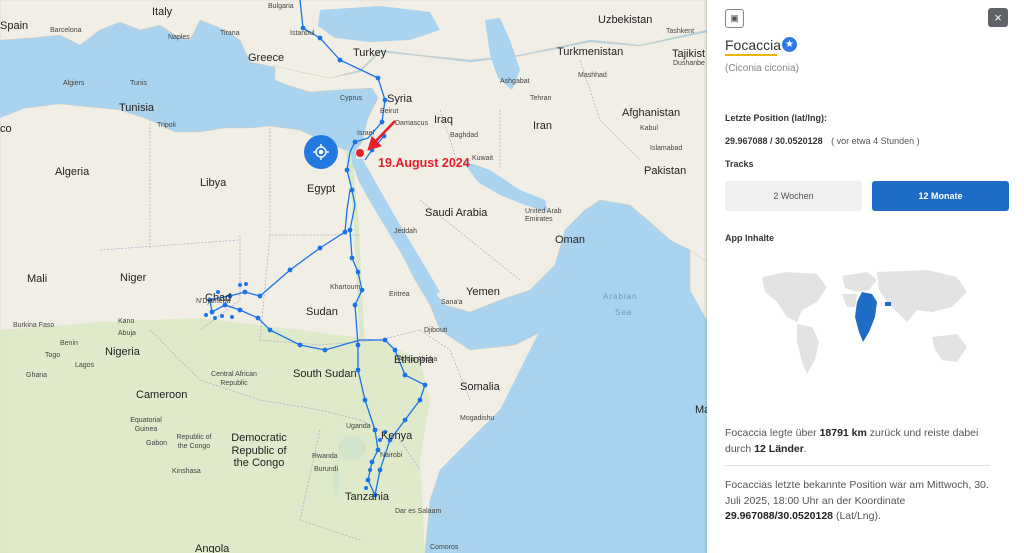 The image size is (1024, 553). What do you see at coordinates (751, 55) in the screenshot?
I see `name-underline` at bounding box center [751, 55].